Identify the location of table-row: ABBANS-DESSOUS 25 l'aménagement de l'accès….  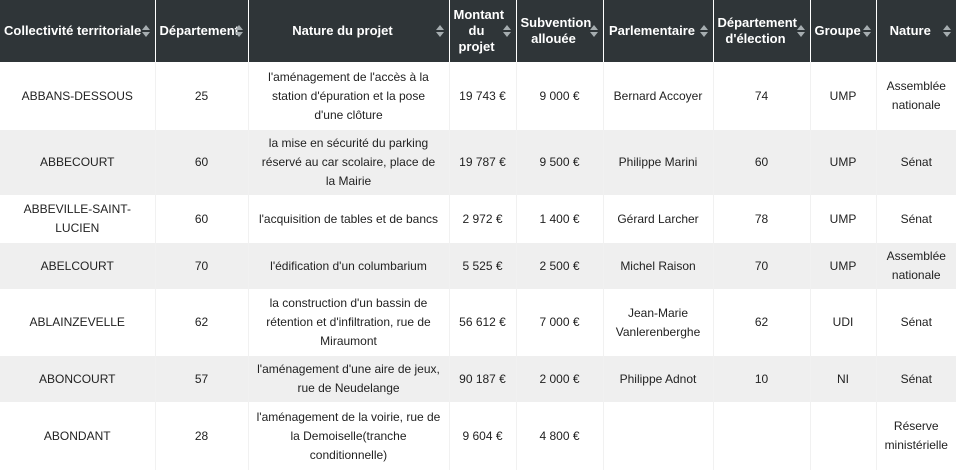
(478, 96).